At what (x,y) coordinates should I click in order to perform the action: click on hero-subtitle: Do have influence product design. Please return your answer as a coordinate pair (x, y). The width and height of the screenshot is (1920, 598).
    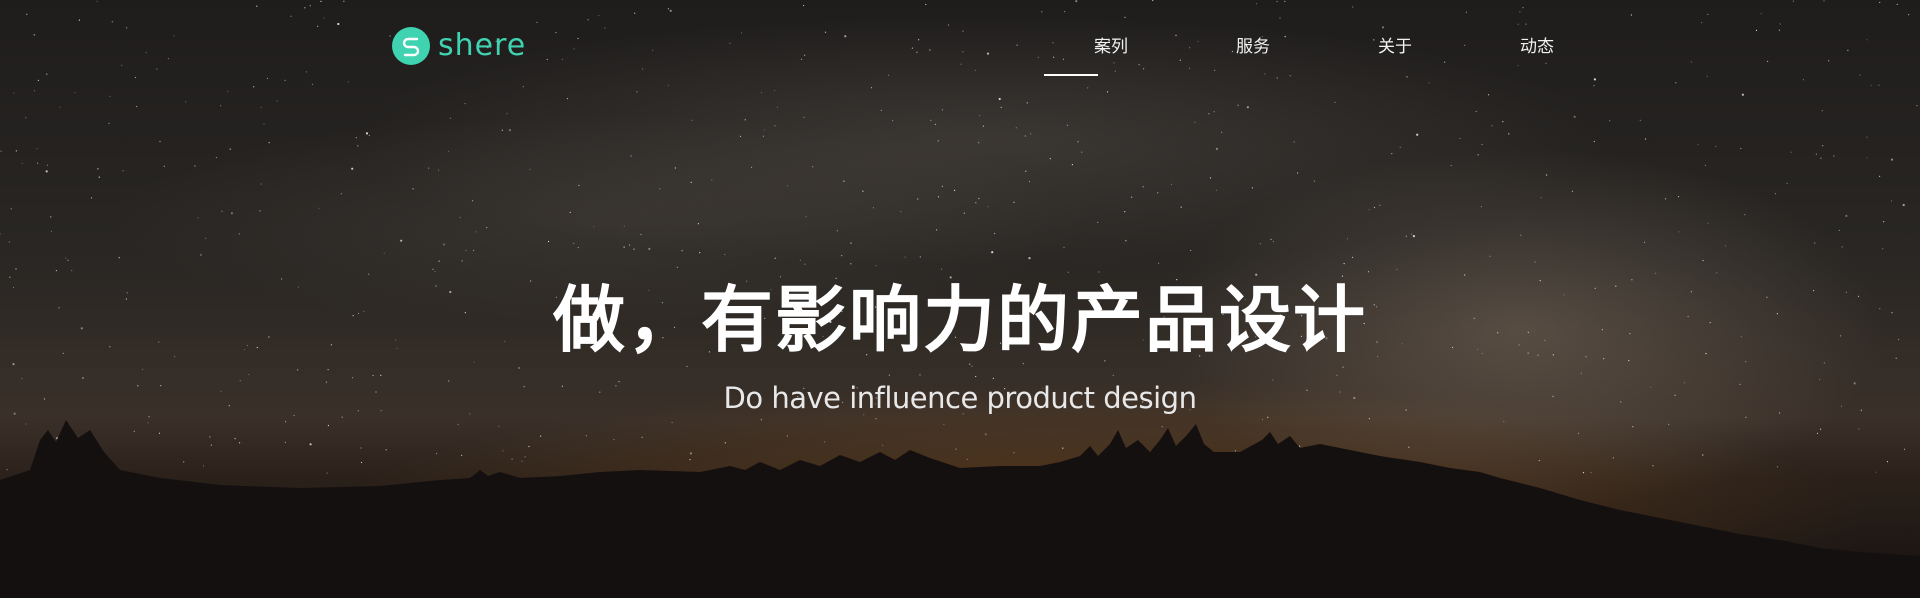
    Looking at the image, I should click on (960, 398).